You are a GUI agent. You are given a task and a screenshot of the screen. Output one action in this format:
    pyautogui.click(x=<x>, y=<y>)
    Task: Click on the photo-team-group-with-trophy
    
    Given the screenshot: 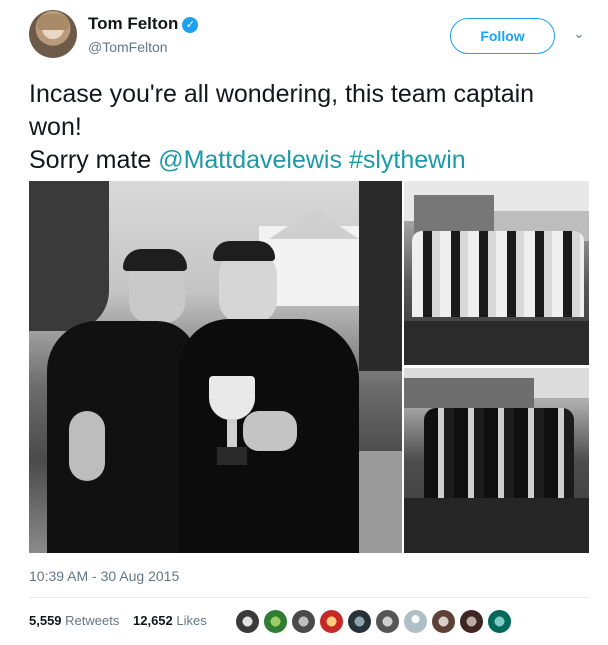 What is the action you would take?
    pyautogui.click(x=496, y=460)
    